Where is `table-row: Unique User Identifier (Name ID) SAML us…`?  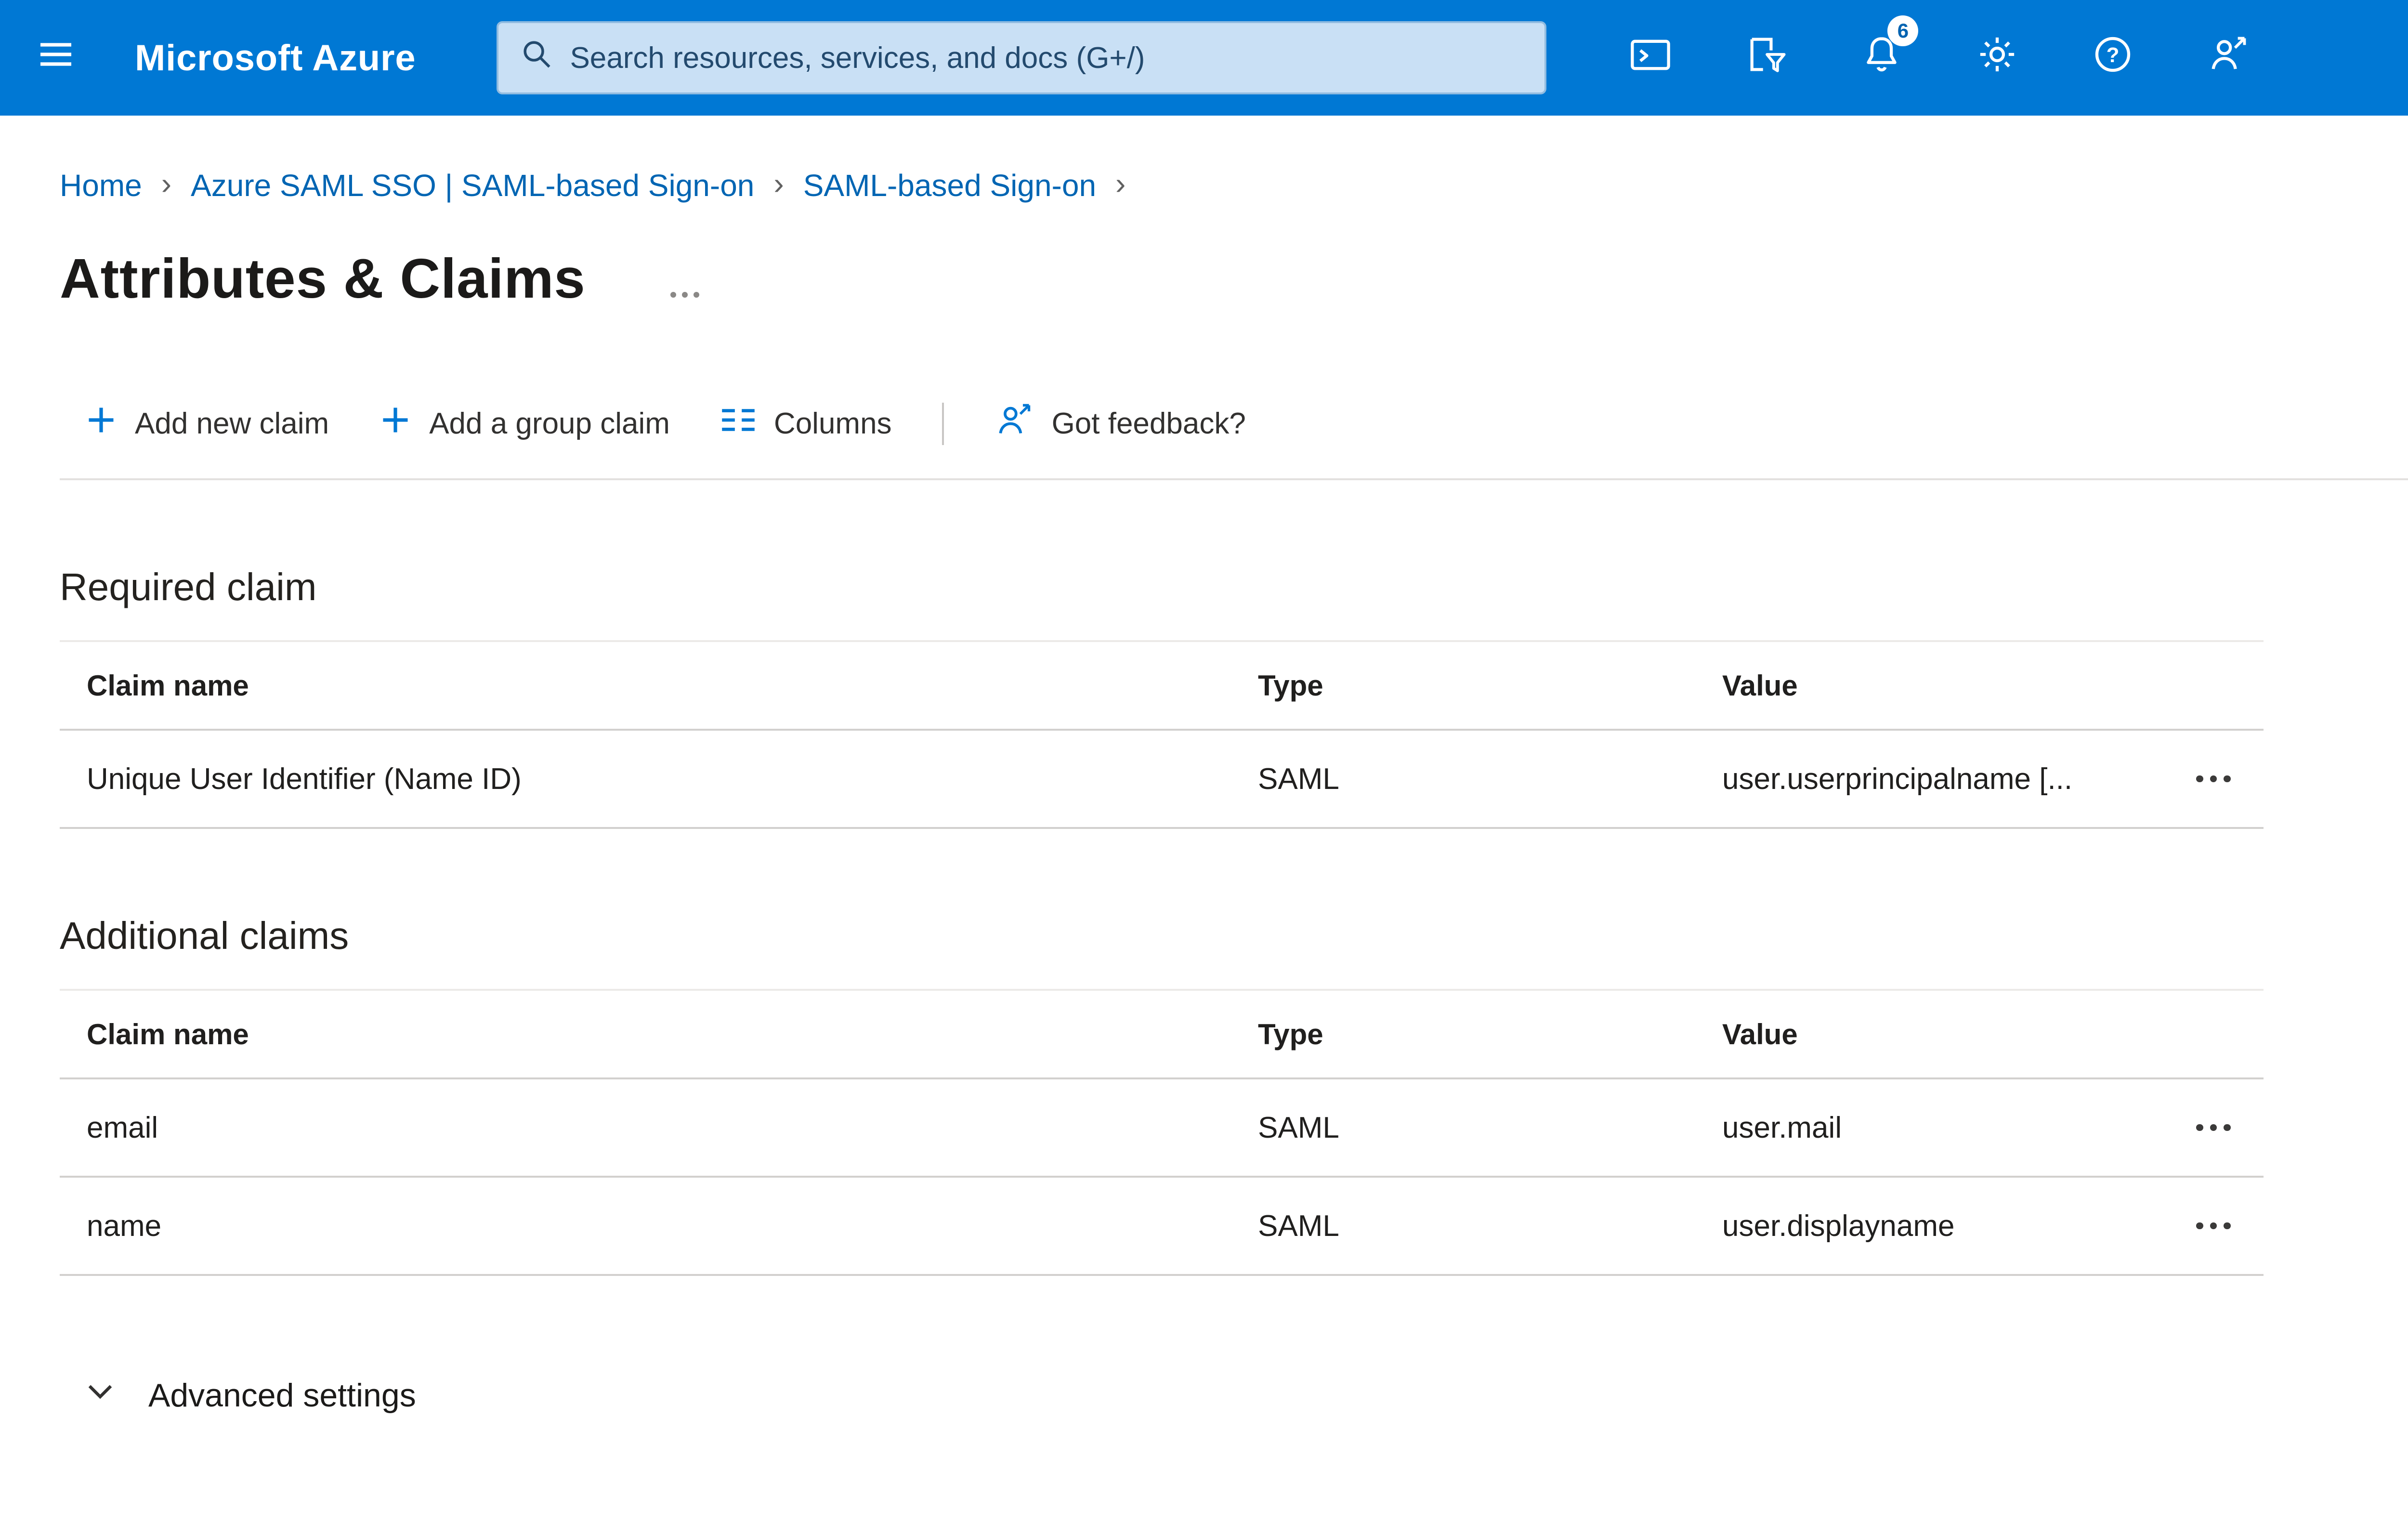
table-row: Unique User Identifier (Name ID) SAML us… is located at coordinates (1162, 780).